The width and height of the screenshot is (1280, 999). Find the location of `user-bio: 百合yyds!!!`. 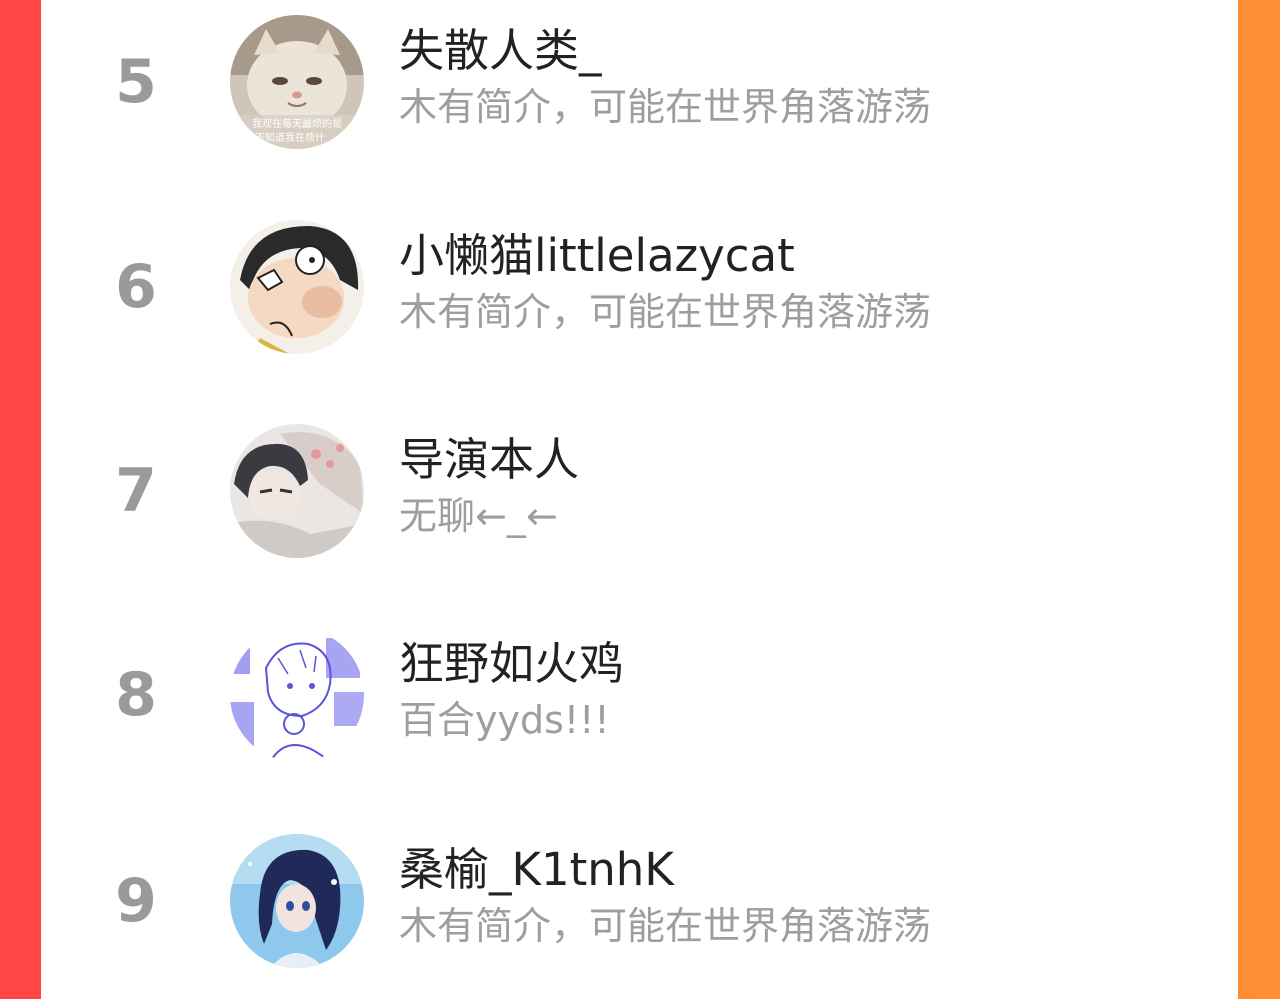

user-bio: 百合yyds!!! is located at coordinates (504, 720).